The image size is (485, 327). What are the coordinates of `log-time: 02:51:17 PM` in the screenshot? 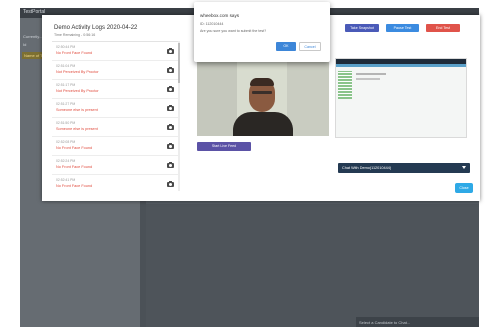 It's located at (66, 85).